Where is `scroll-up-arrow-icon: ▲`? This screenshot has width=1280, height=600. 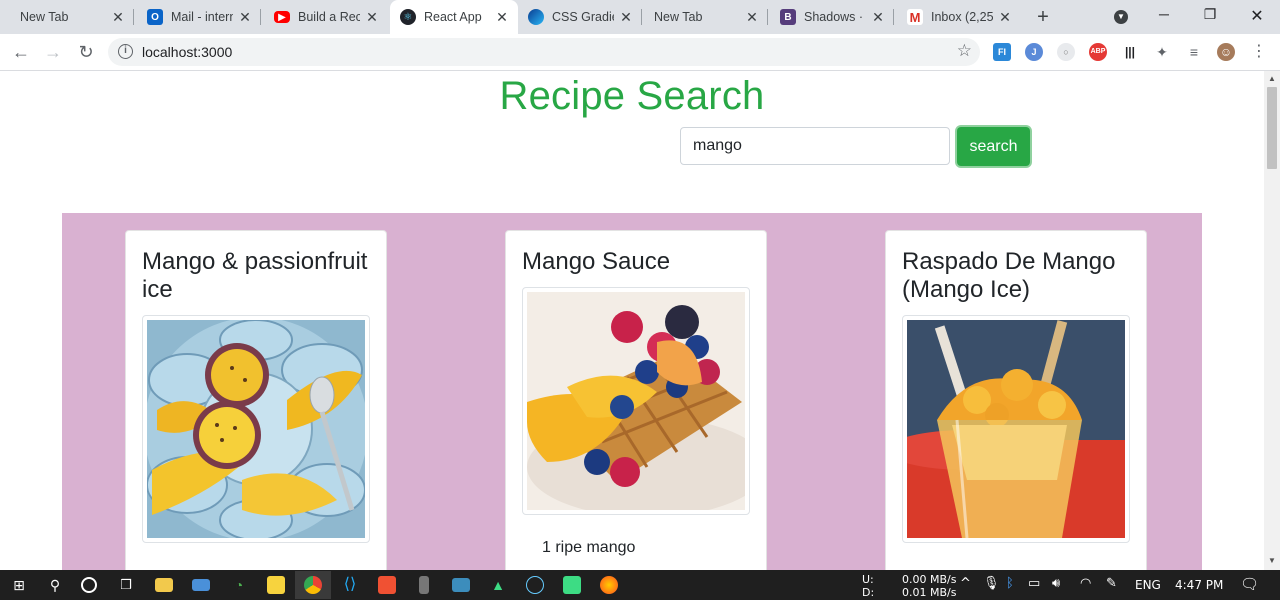
scroll-up-arrow-icon: ▲ is located at coordinates (1272, 80).